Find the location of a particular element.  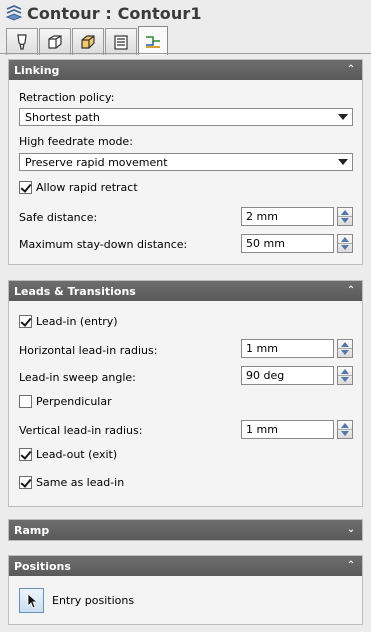

sweep-angle-label: Lead-in sweep angle: is located at coordinates (77, 377).